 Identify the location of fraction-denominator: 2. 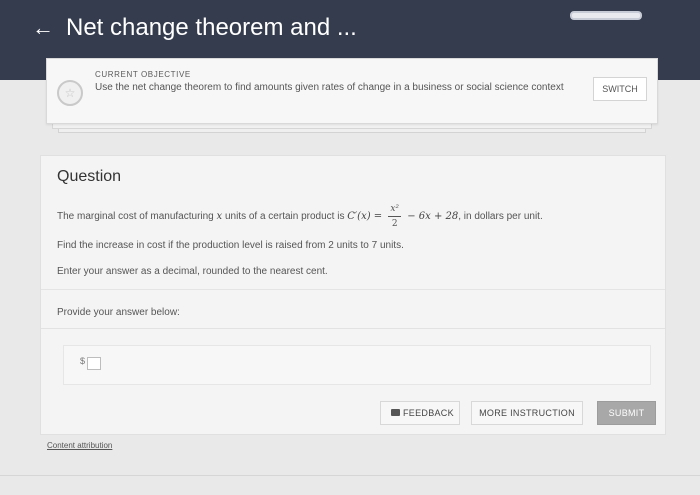
(394, 224).